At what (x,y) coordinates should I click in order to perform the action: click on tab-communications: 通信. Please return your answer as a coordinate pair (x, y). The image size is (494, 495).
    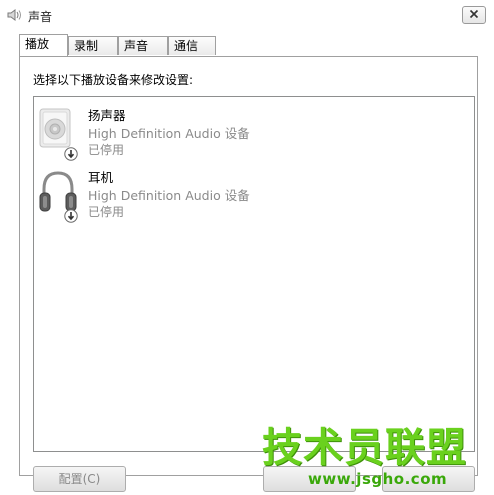
    Looking at the image, I should click on (192, 45).